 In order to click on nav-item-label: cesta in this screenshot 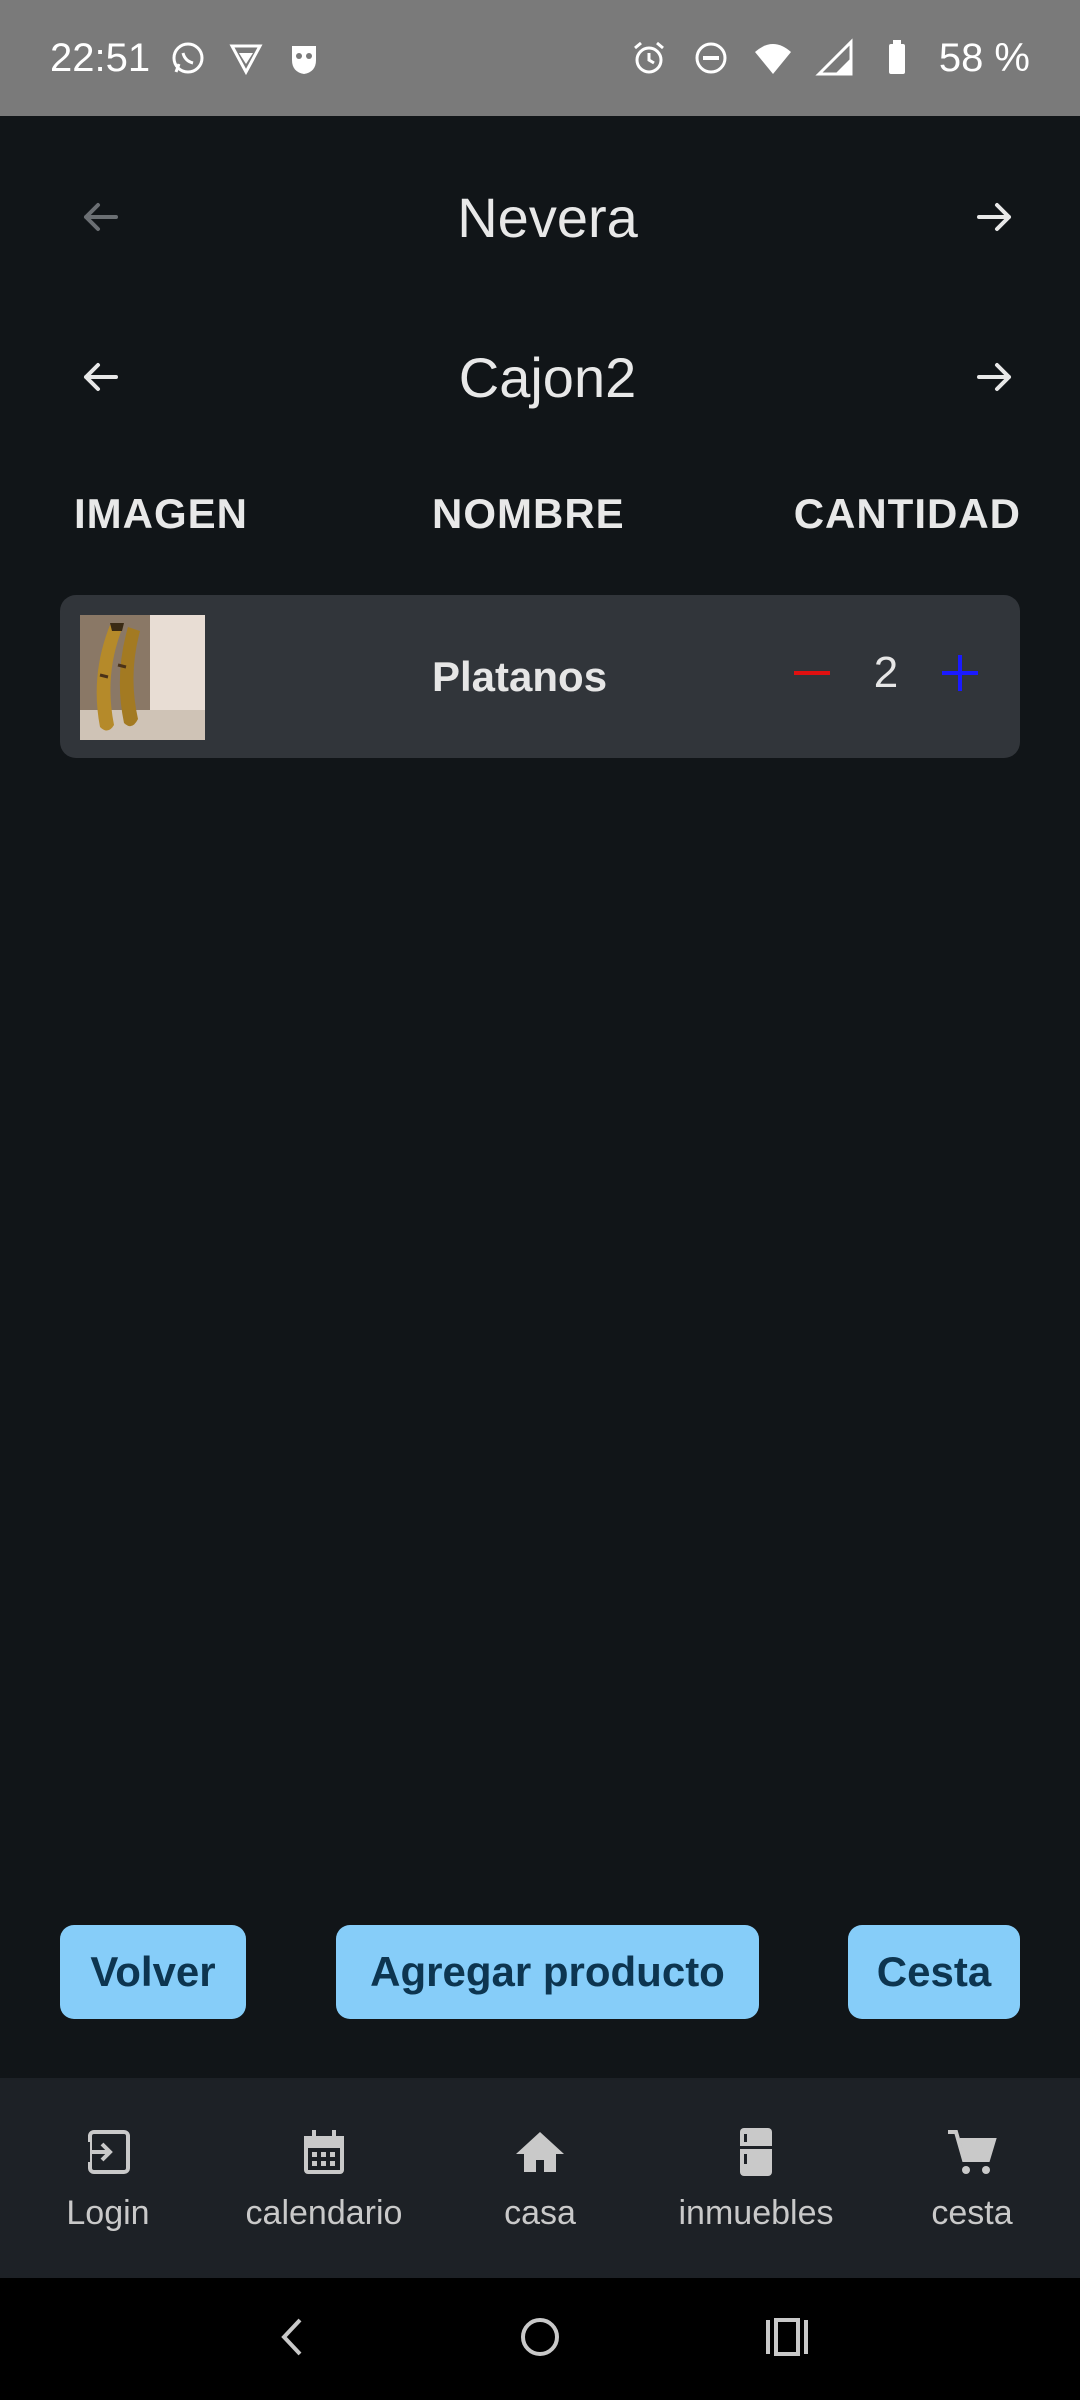, I will do `click(972, 2212)`.